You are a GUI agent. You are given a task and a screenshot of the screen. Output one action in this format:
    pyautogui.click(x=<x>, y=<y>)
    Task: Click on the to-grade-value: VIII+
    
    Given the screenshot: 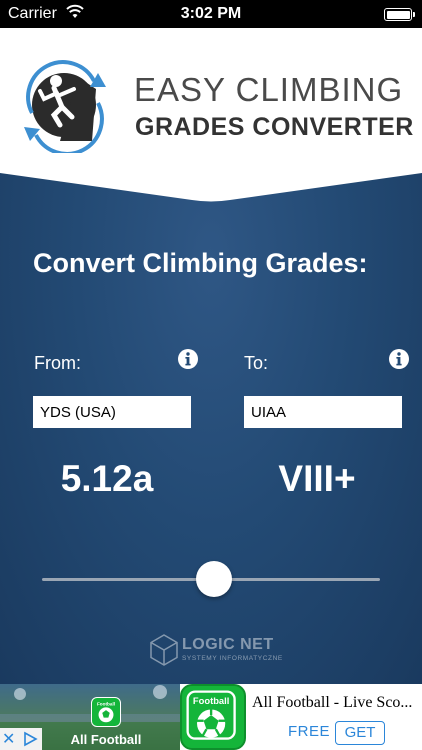 What is the action you would take?
    pyautogui.click(x=317, y=478)
    